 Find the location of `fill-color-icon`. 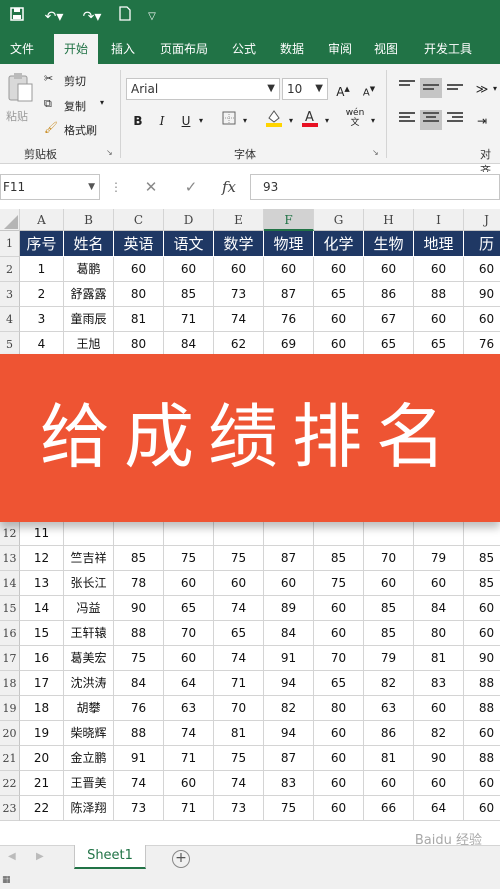

fill-color-icon is located at coordinates (274, 118).